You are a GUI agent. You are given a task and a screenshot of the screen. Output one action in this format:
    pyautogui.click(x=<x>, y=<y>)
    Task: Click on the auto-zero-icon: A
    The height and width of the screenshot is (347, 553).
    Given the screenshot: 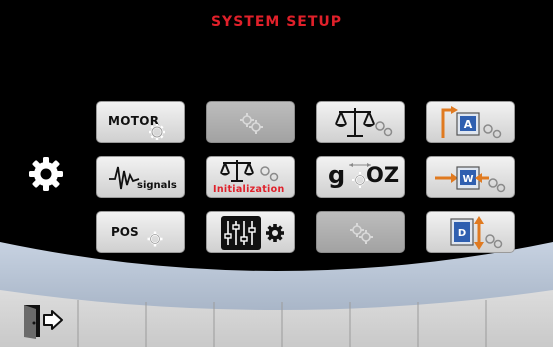 What is the action you would take?
    pyautogui.click(x=471, y=122)
    